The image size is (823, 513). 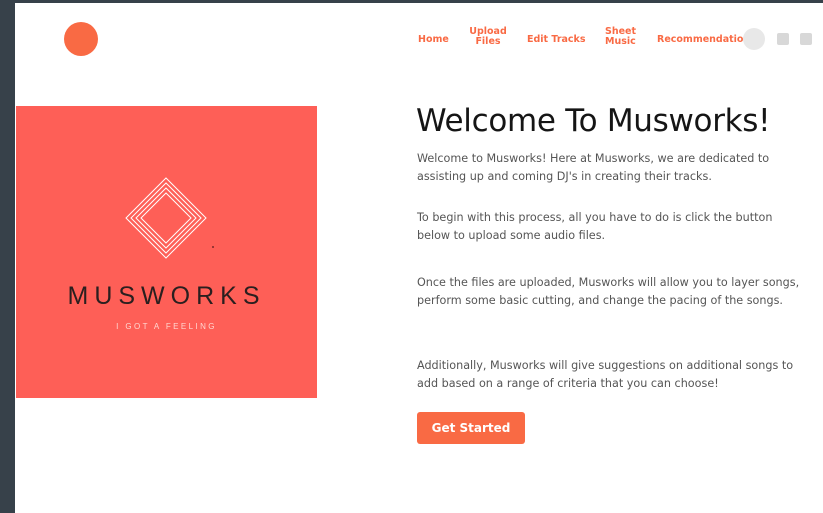 What do you see at coordinates (169, 218) in the screenshot?
I see `diamond-icon` at bounding box center [169, 218].